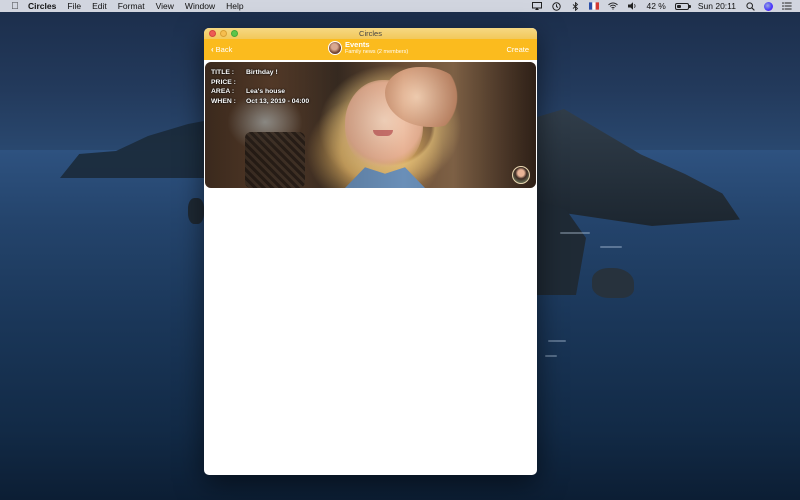 This screenshot has width=800, height=500. I want to click on menu-view: View, so click(165, 6).